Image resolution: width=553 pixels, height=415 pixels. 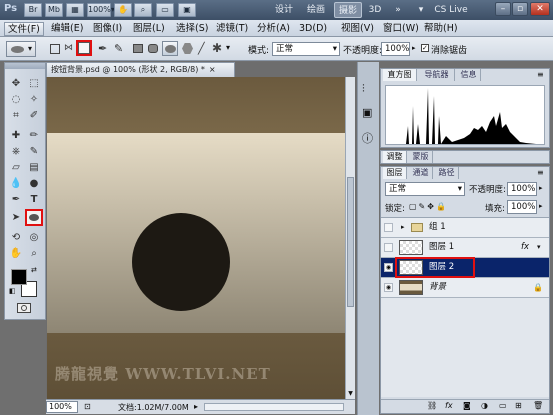 I want to click on rounded-rectangle-icon, so click(x=153, y=48).